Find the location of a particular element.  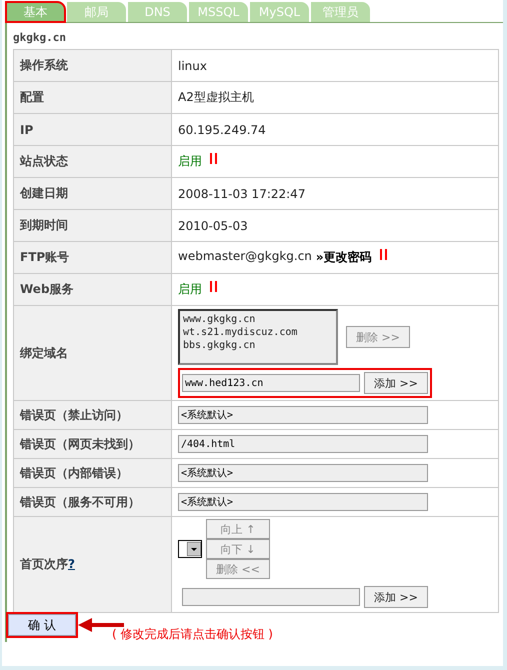

dropdown-arrow-icon is located at coordinates (194, 549).